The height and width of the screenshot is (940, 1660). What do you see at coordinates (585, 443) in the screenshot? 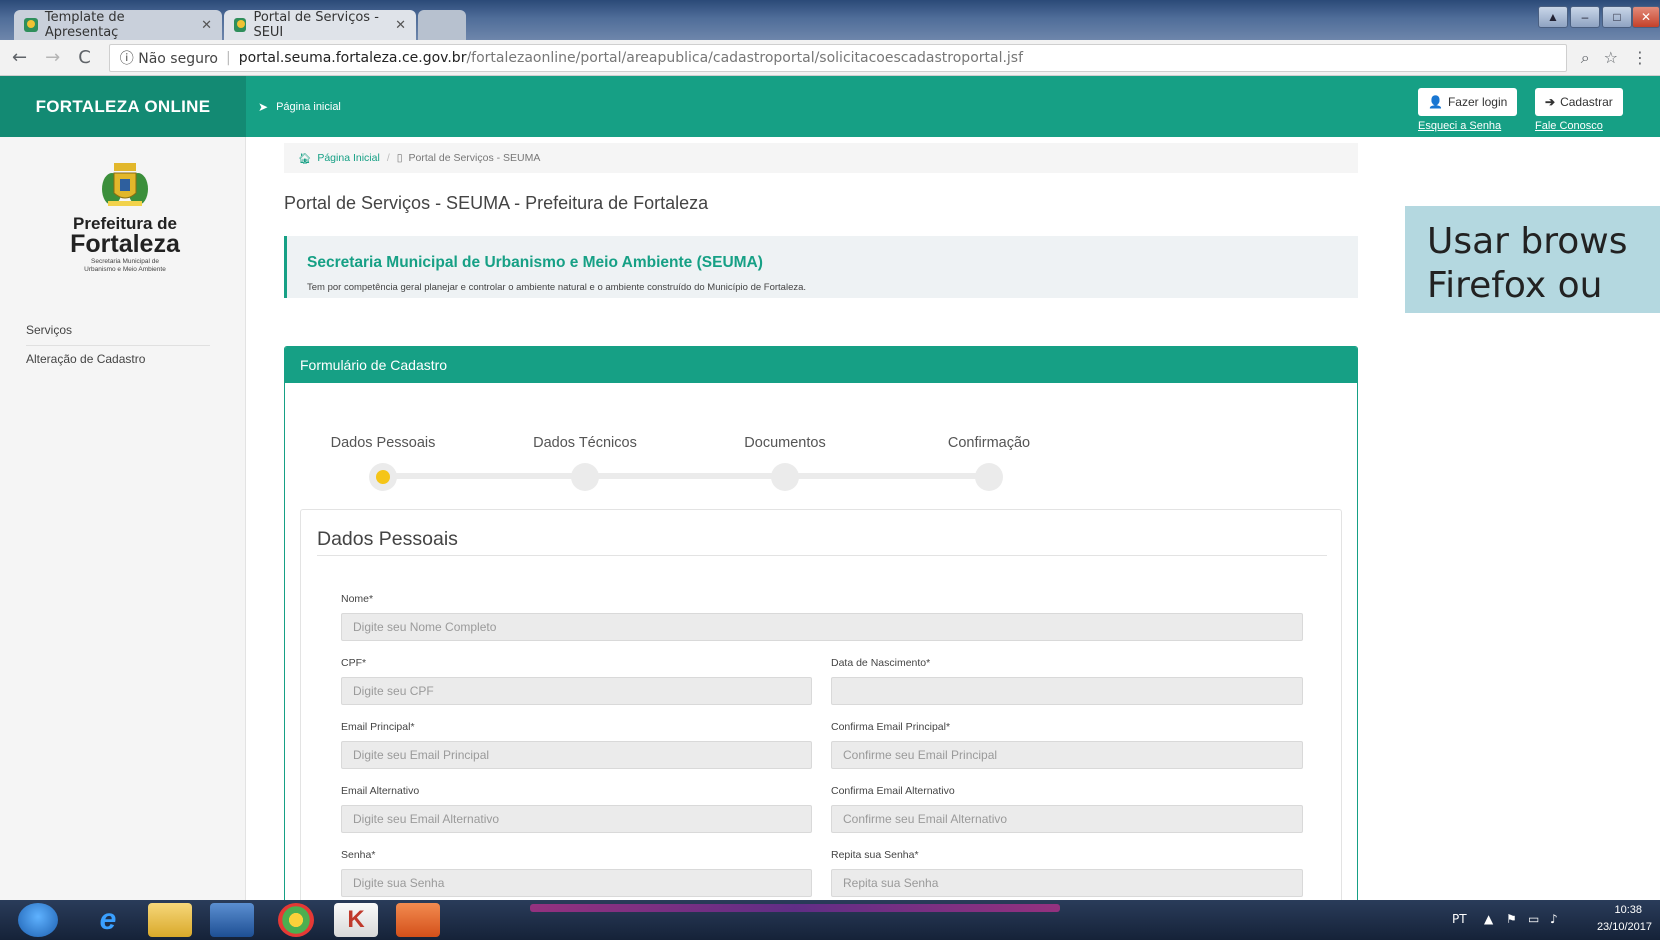
I see `step-label: Dados Técnicos` at bounding box center [585, 443].